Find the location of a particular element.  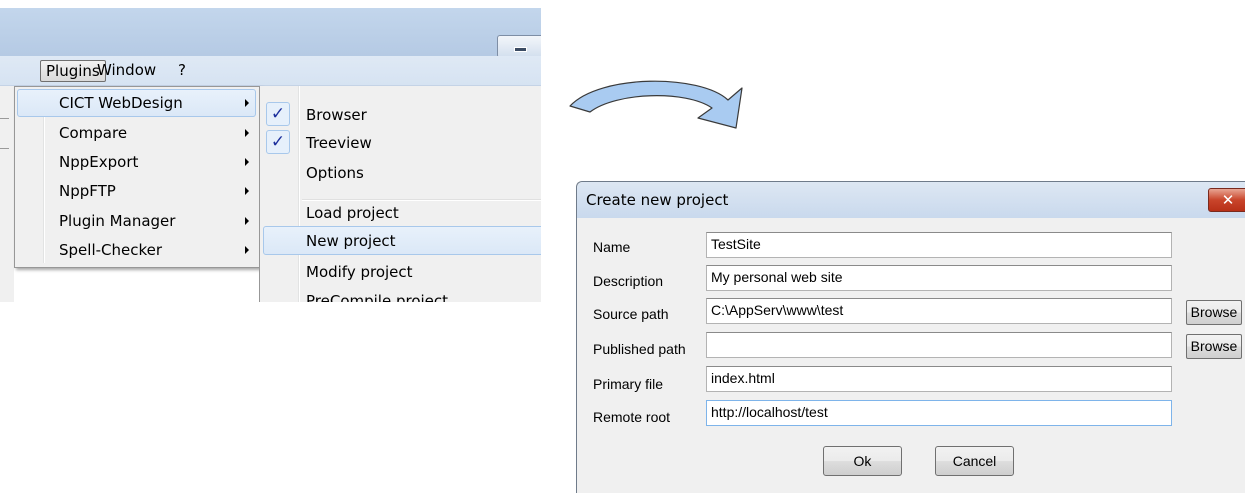

remote-root-label: Remote root is located at coordinates (632, 417).